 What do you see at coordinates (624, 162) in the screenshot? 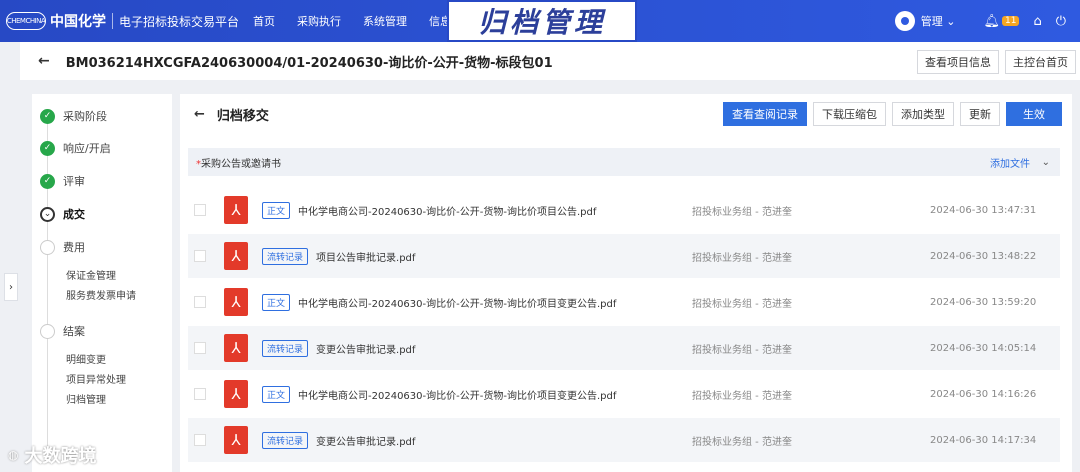
I see `section-header: *采购公告或邀请书 添加文件 ⌄` at bounding box center [624, 162].